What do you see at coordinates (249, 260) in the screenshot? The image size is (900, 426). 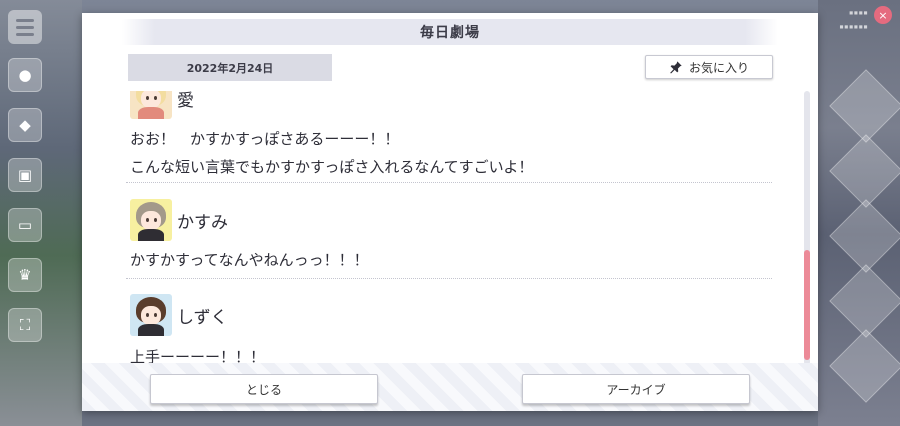 I see `message-line: かすかすってなんやねんっっ！！！` at bounding box center [249, 260].